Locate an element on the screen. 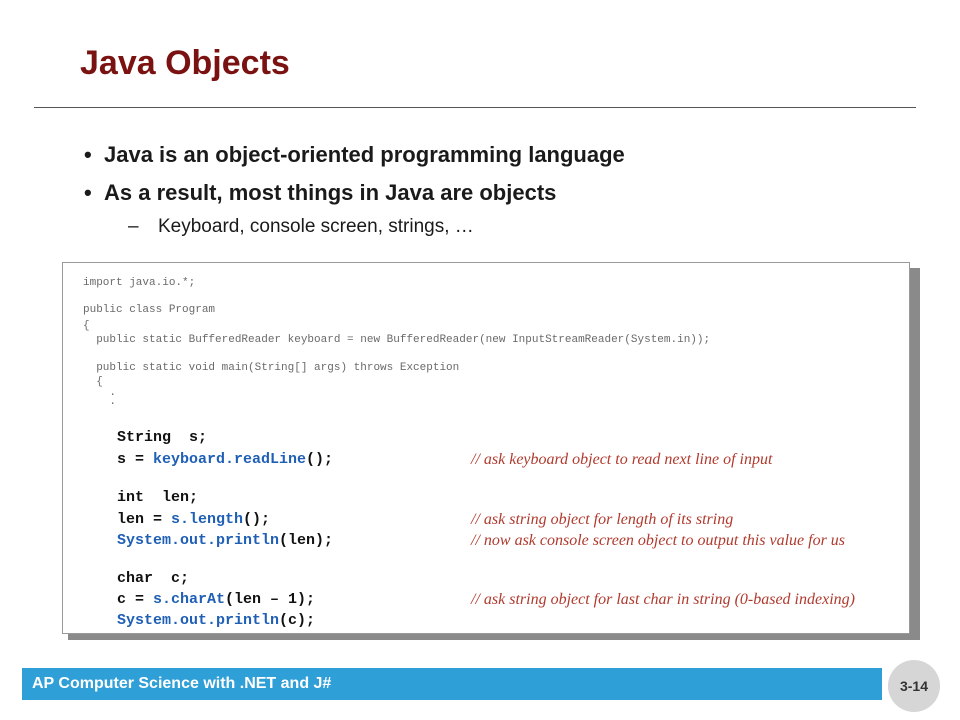 The height and width of the screenshot is (720, 960). page-number-badge: 3-14 is located at coordinates (914, 686).